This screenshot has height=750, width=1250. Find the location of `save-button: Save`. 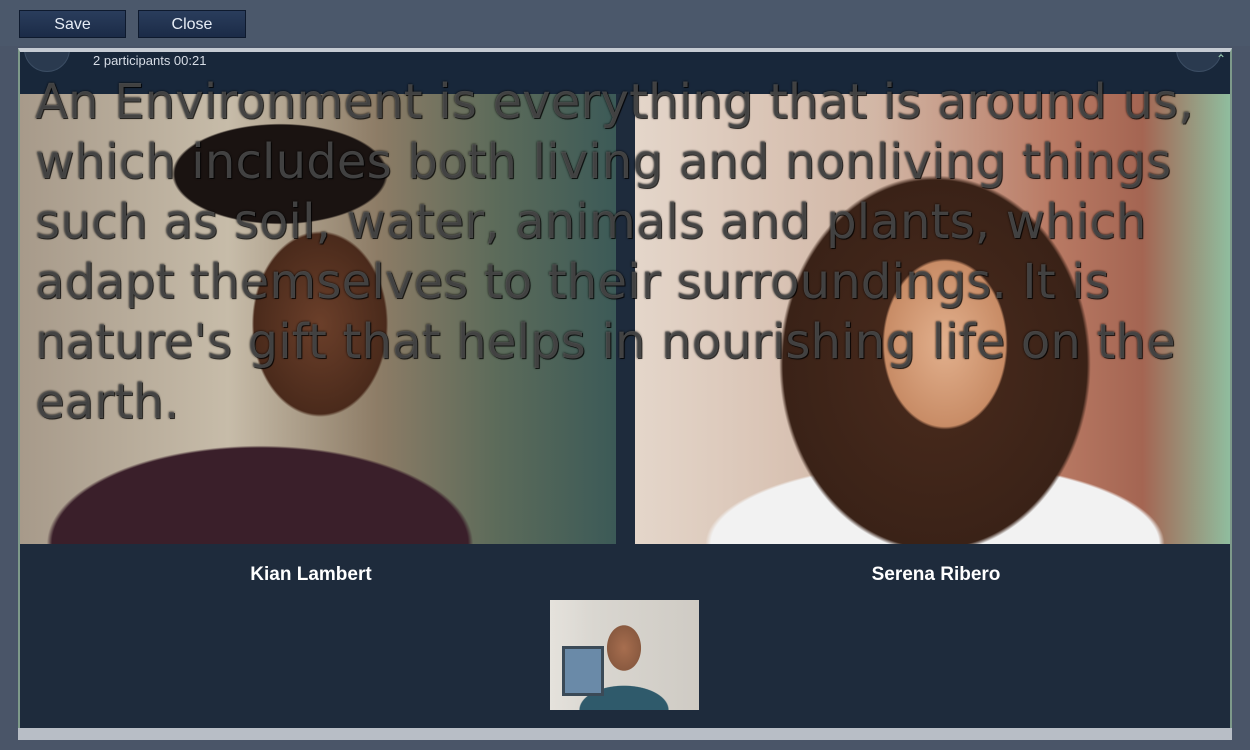

save-button: Save is located at coordinates (72, 24).